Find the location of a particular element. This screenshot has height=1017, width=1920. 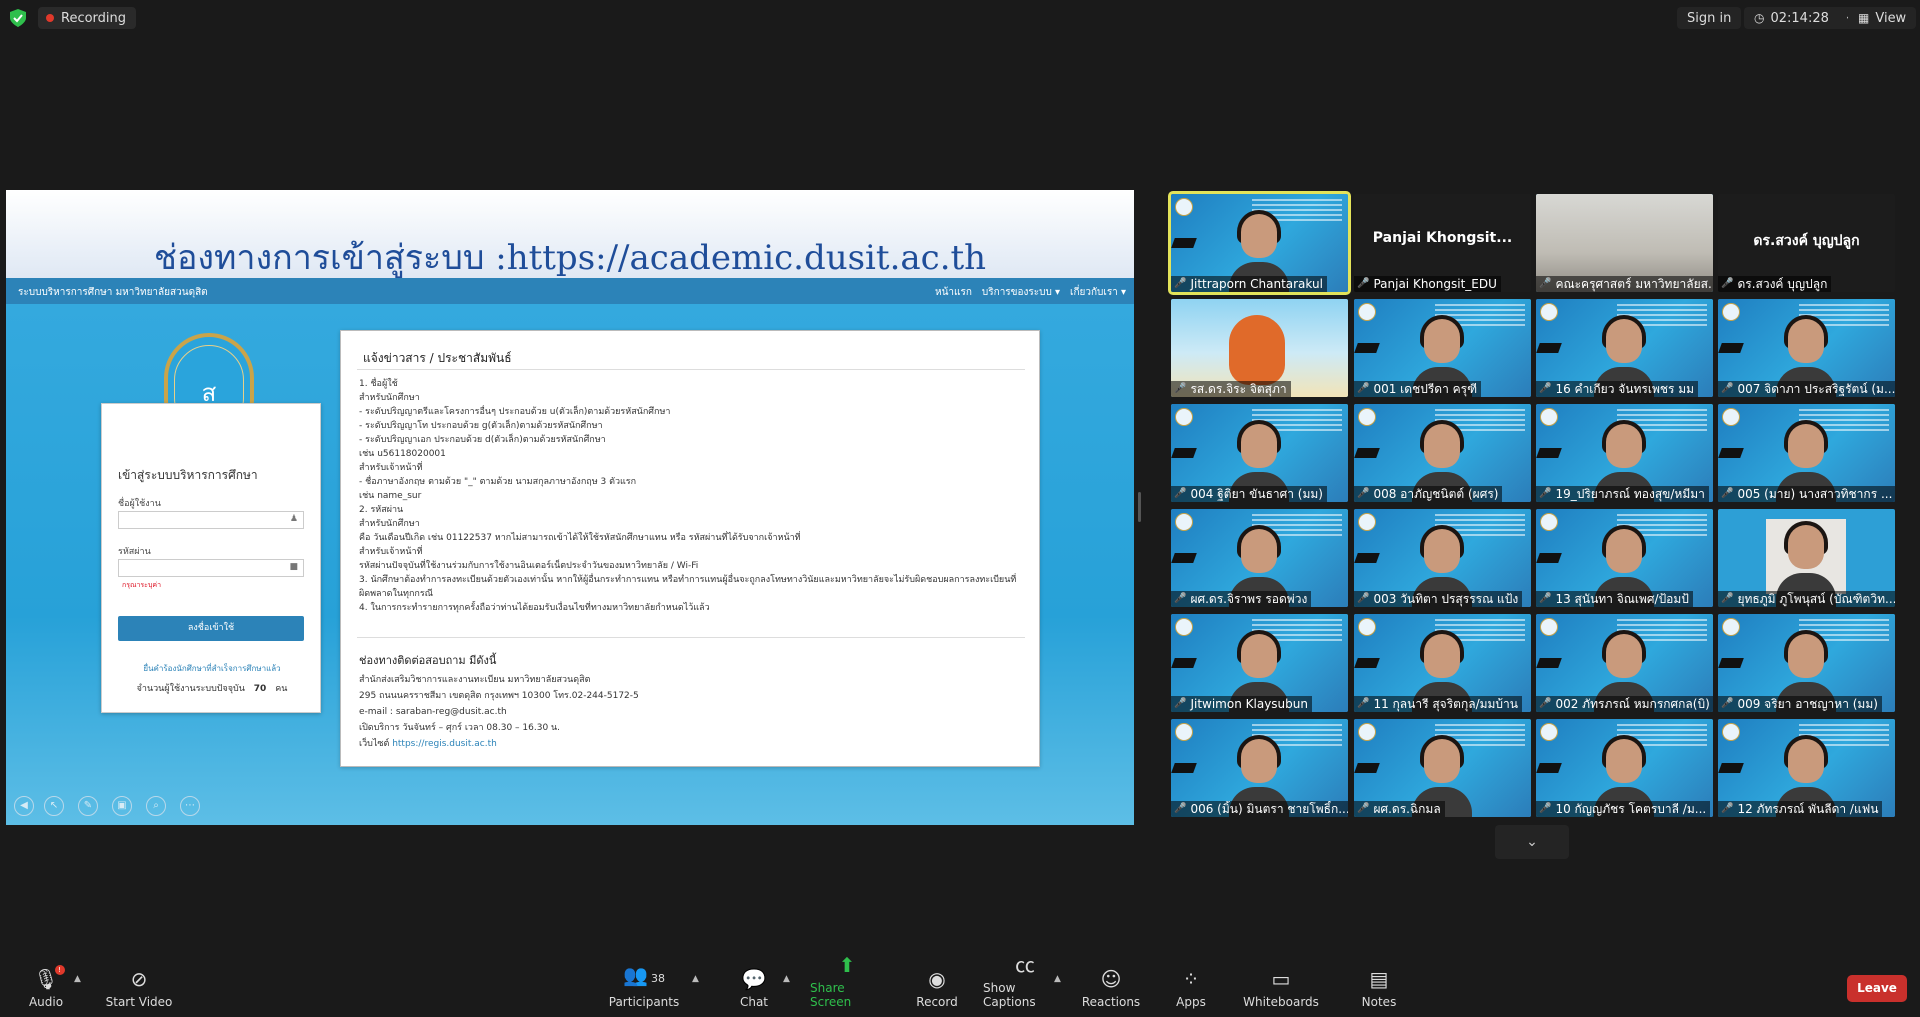

sign-in-button: Sign in is located at coordinates (1709, 18).